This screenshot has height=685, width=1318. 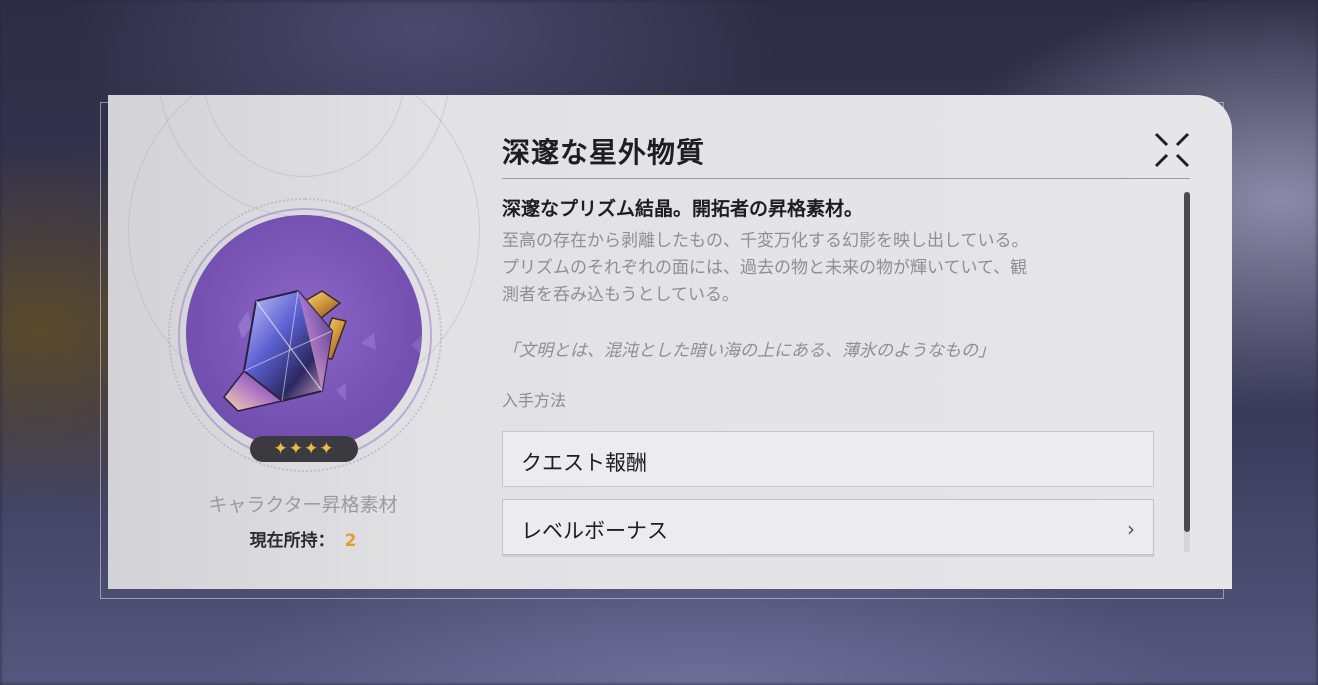 What do you see at coordinates (292, 541) in the screenshot?
I see `owned-label: 現在所持：` at bounding box center [292, 541].